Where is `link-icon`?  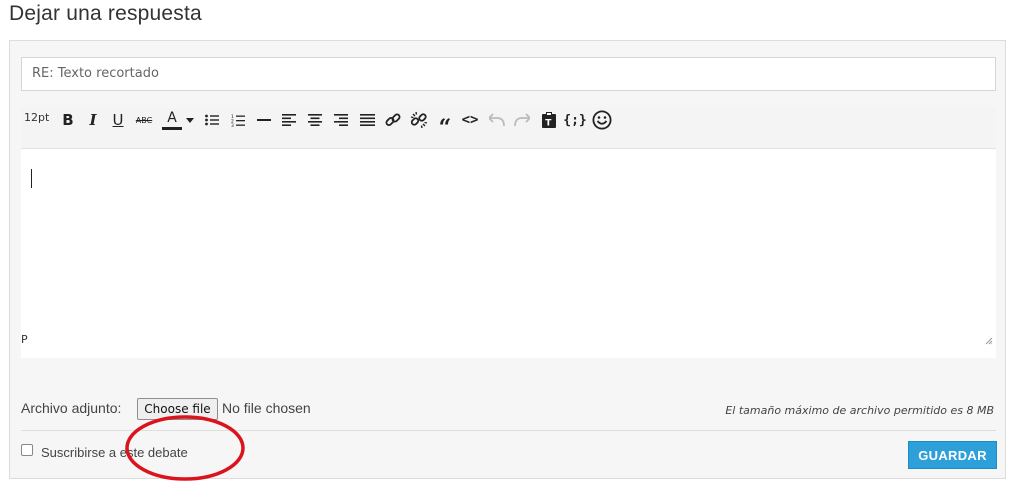
link-icon is located at coordinates (393, 120).